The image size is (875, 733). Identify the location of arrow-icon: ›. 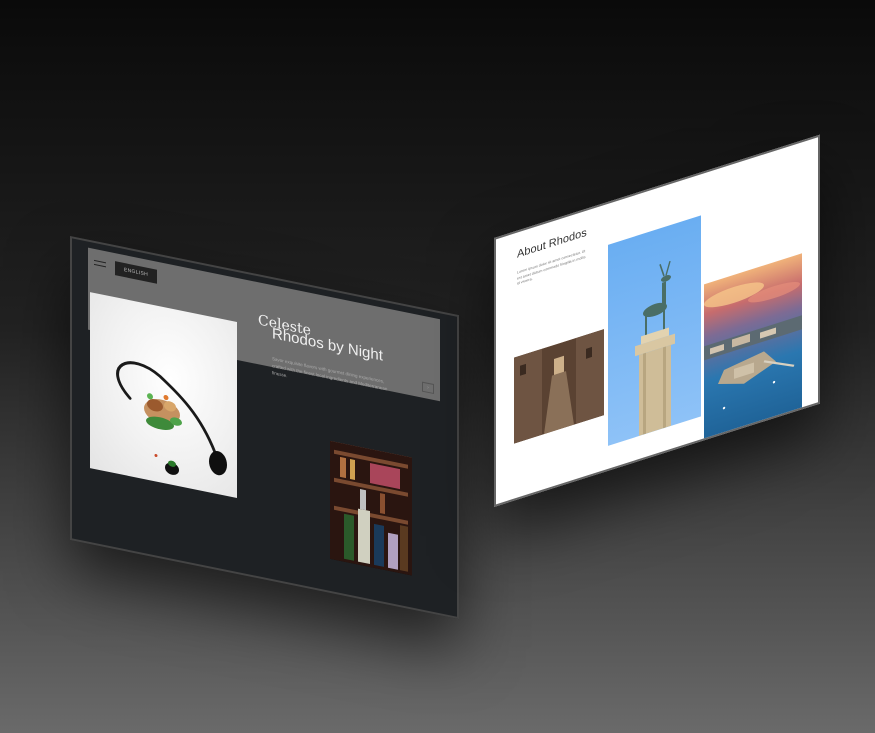
(428, 388).